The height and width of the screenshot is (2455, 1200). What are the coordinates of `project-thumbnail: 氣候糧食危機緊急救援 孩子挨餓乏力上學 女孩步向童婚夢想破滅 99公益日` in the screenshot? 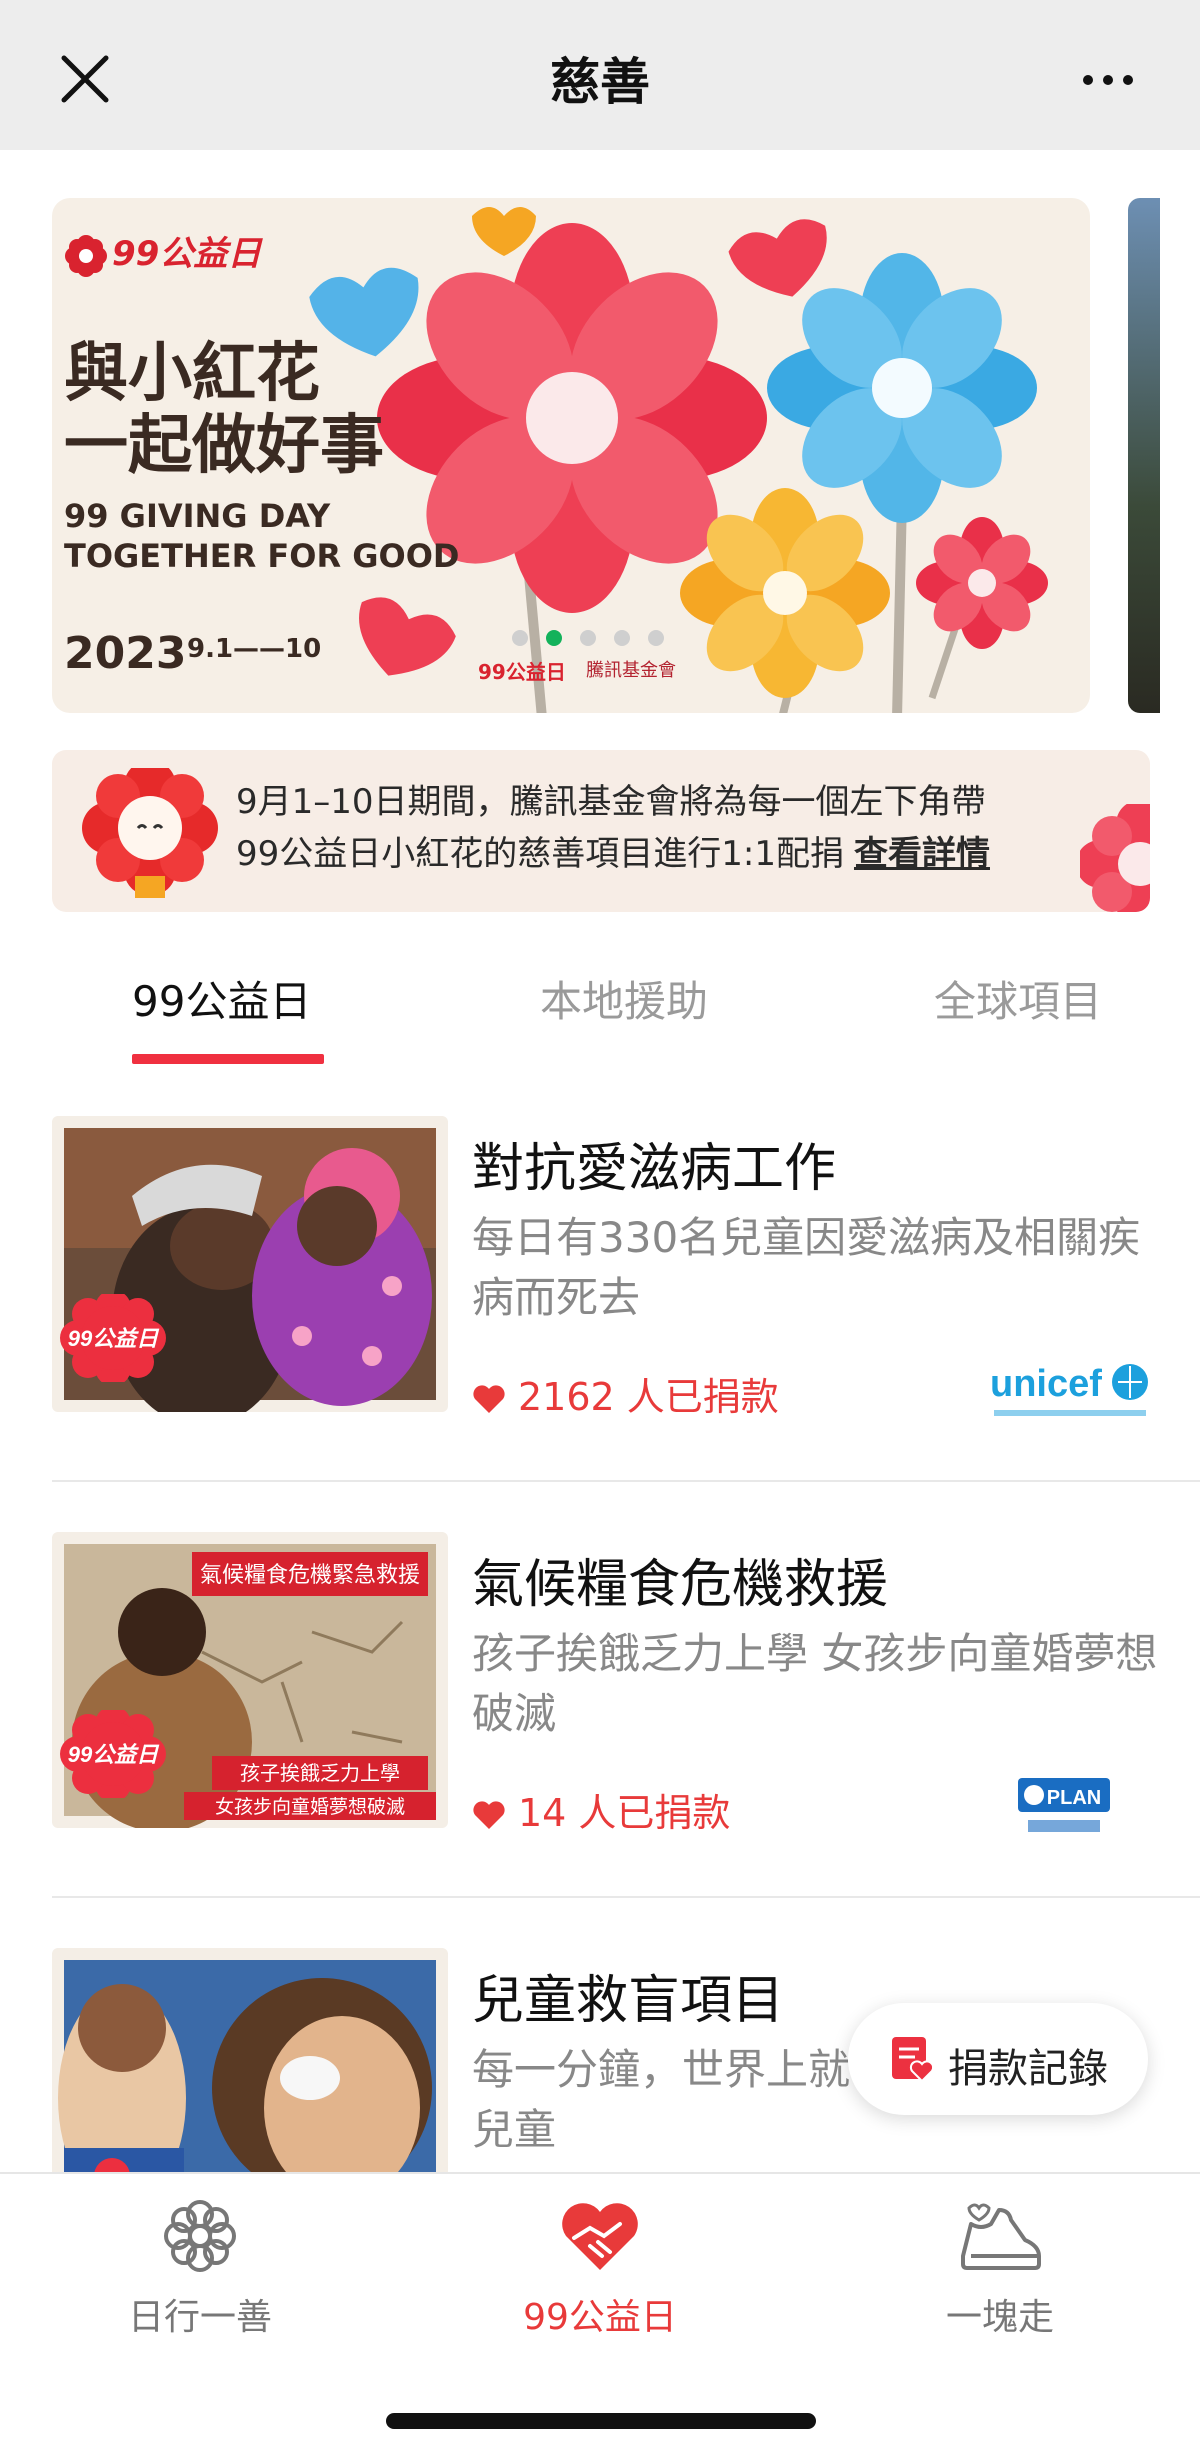 It's located at (250, 1680).